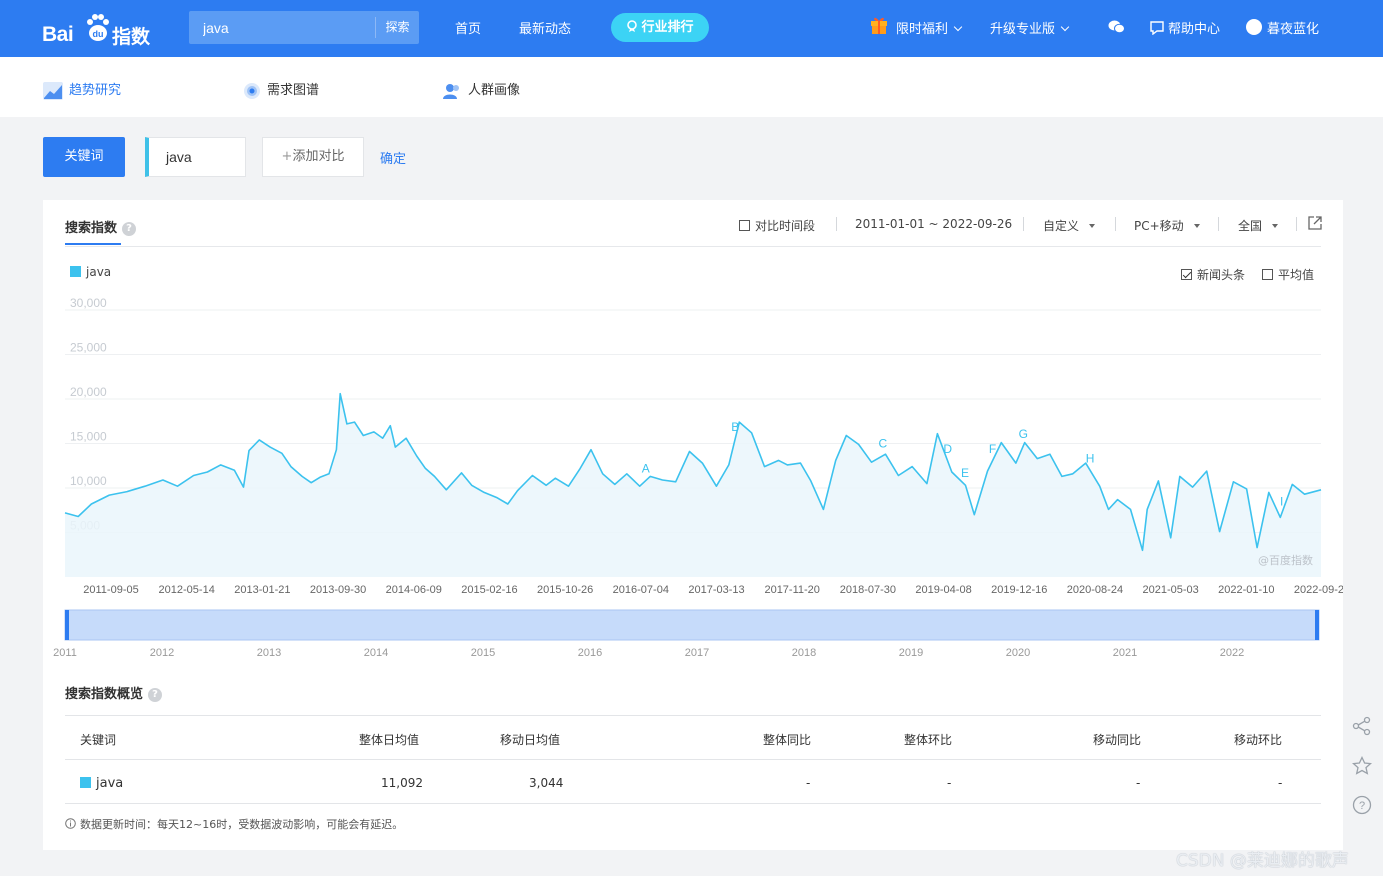  I want to click on share-icon, so click(1362, 726).